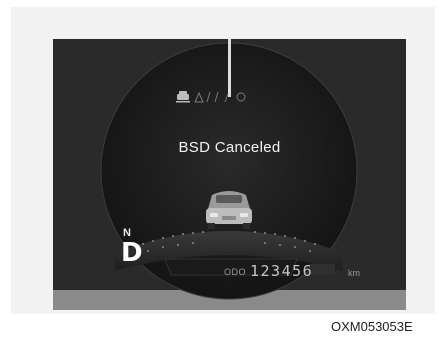 This screenshot has height=343, width=445. I want to click on top-glow-line, so click(229, 68).